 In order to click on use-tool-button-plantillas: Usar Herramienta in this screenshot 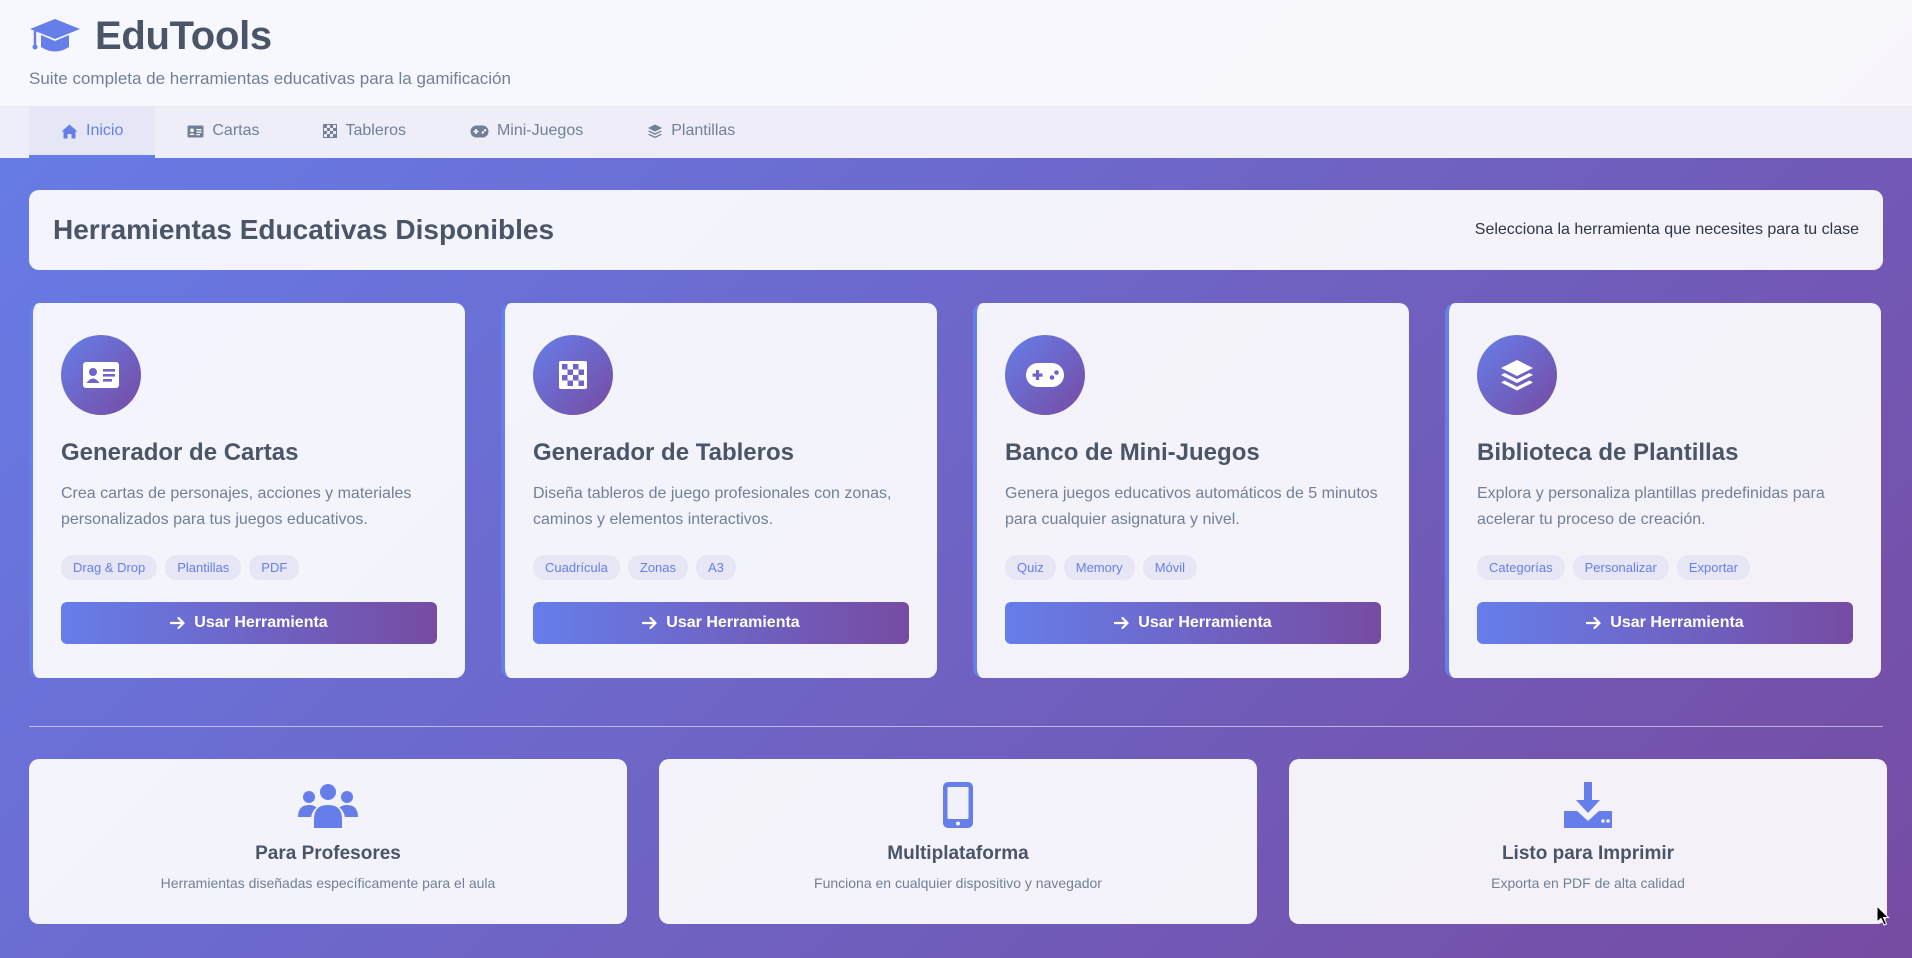, I will do `click(1665, 623)`.